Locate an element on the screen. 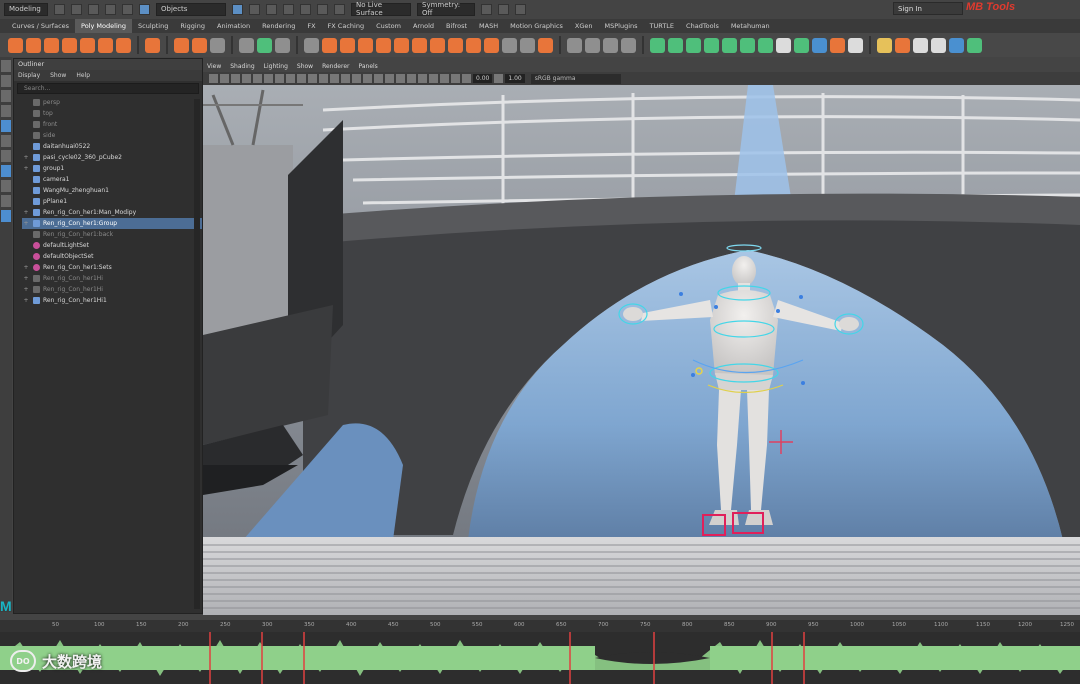  sign-in-button: Sign In is located at coordinates (928, 8).